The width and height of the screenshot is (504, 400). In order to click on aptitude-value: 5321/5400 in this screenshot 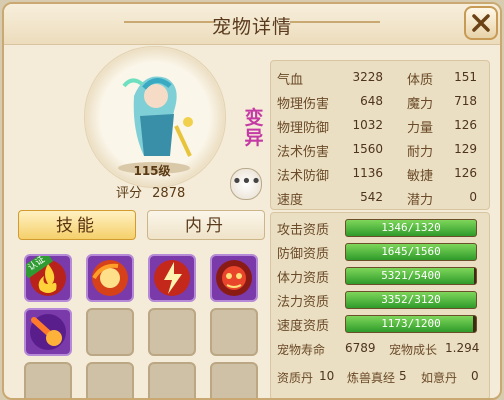, I will do `click(411, 275)`.